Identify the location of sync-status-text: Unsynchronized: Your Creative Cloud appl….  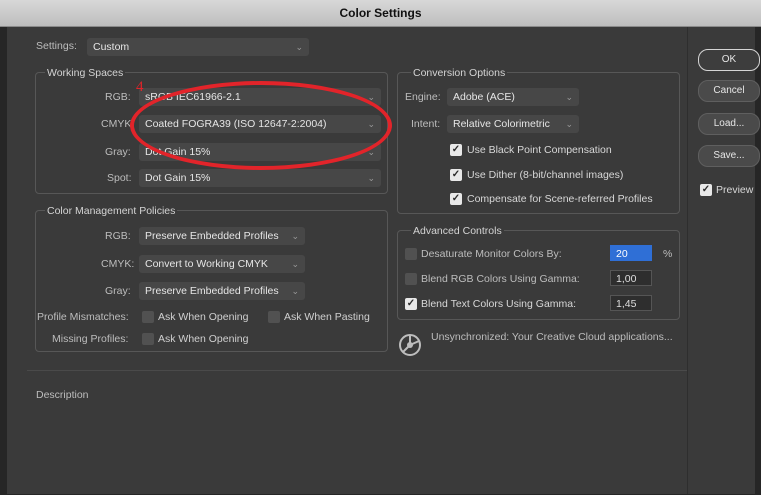
(552, 337).